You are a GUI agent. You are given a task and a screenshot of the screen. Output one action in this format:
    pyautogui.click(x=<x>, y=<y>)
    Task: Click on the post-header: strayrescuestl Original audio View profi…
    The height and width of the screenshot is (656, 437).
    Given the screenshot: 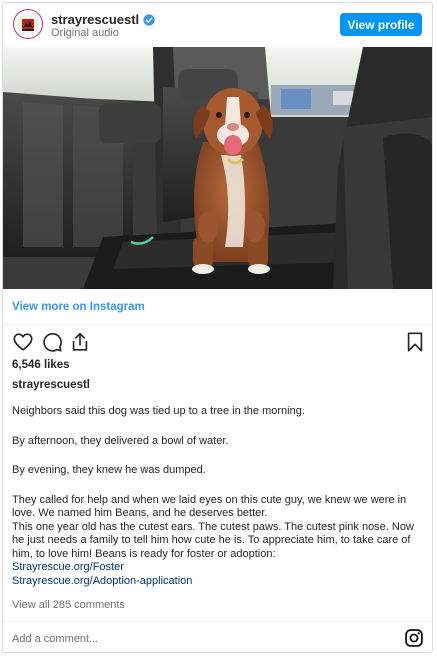 What is the action you would take?
    pyautogui.click(x=217, y=25)
    